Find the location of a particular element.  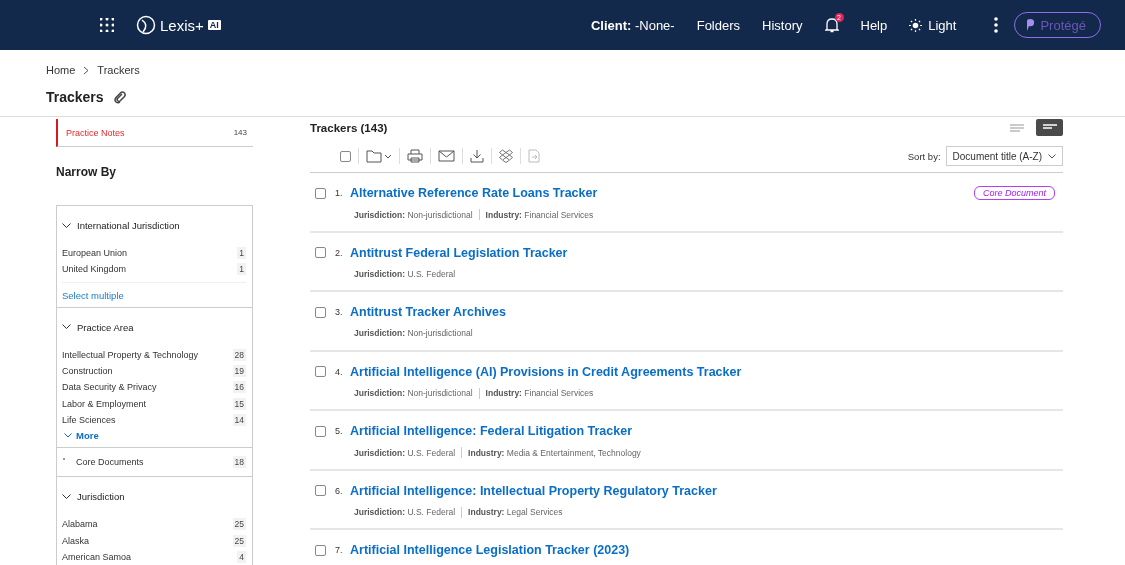

select-all-checkbox is located at coordinates (345, 156).